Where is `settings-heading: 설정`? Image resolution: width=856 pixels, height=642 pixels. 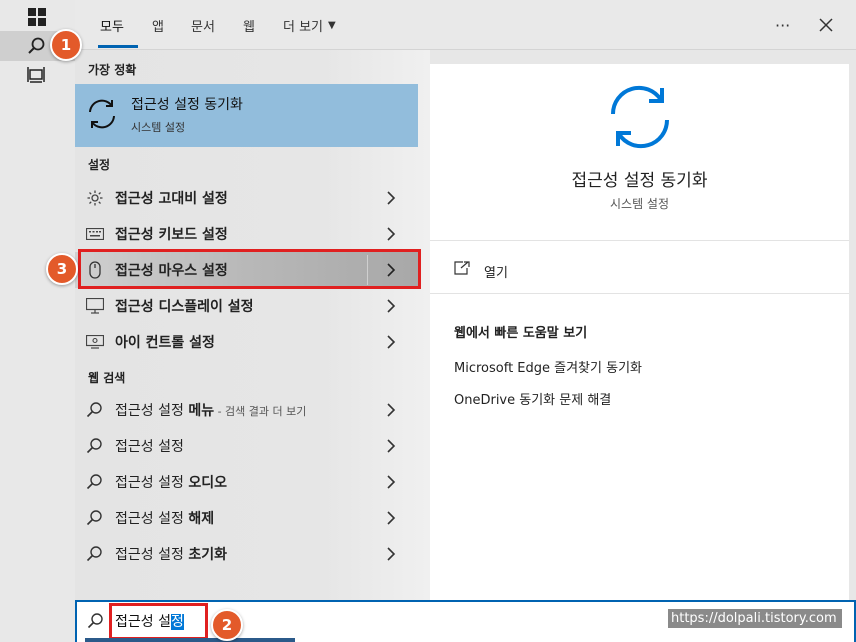
settings-heading: 설정 is located at coordinates (99, 165).